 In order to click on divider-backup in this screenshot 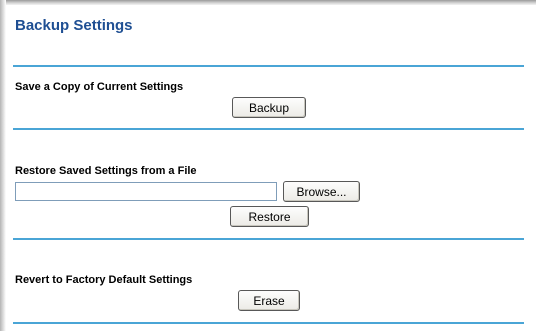, I will do `click(268, 129)`.